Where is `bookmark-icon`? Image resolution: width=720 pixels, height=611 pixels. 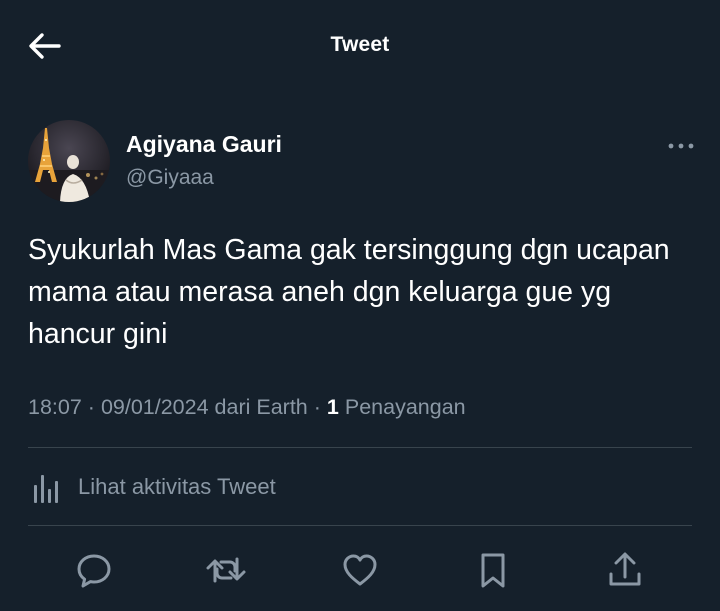
bookmark-icon is located at coordinates (493, 570).